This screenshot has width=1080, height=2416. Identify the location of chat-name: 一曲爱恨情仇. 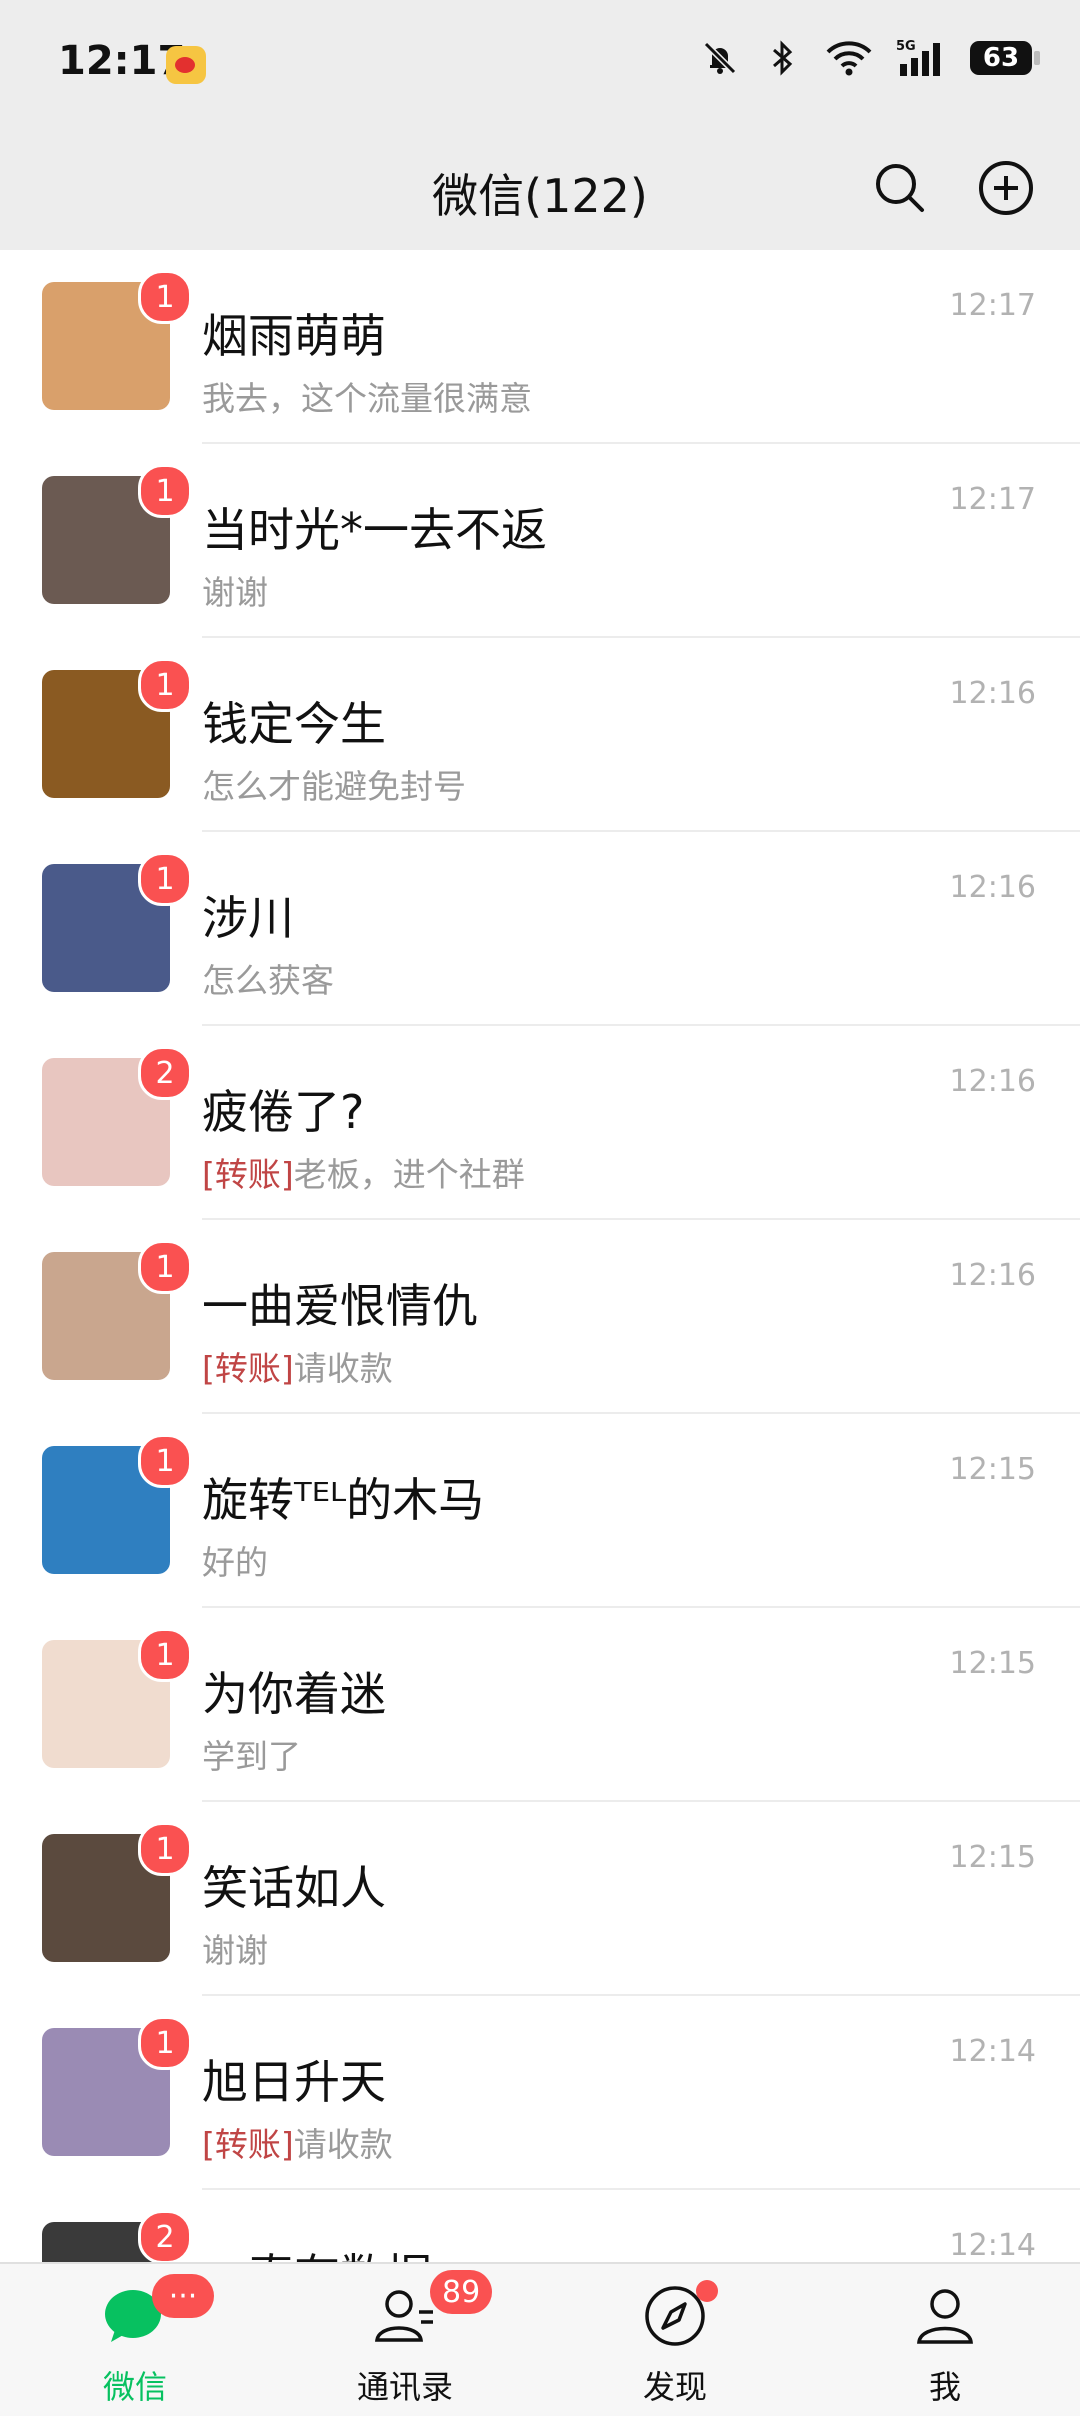
(340, 1306).